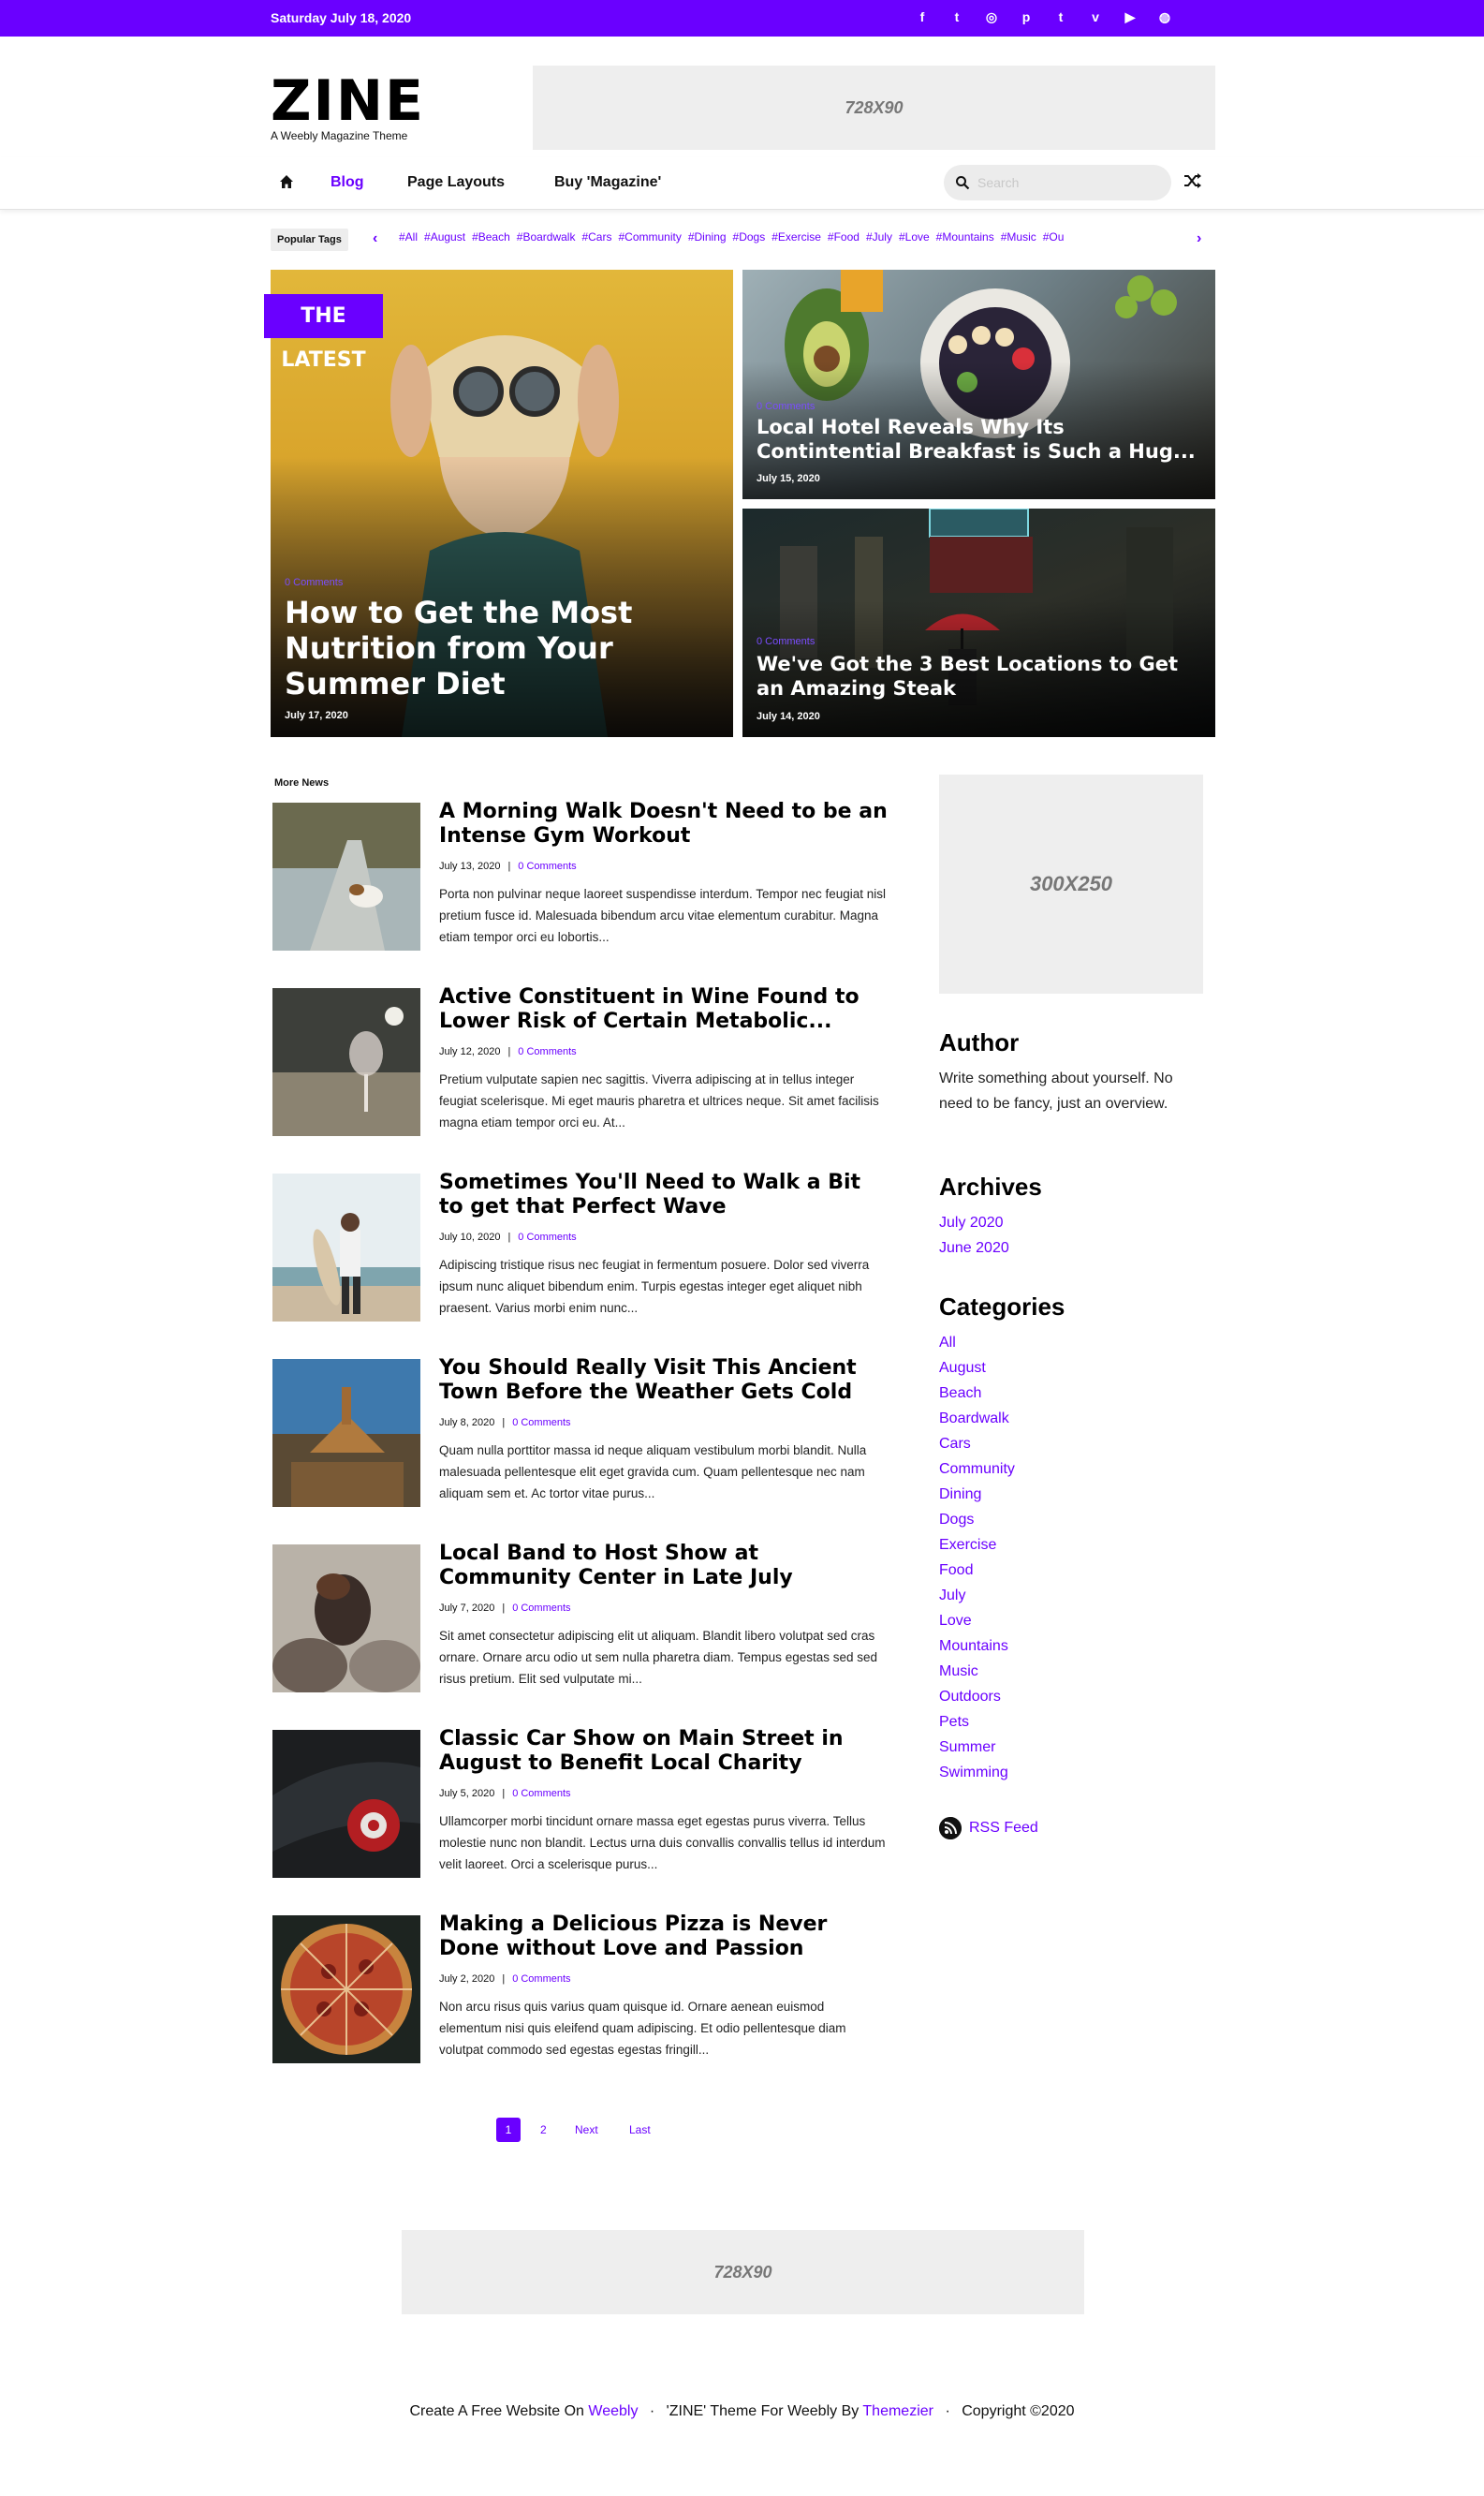 The image size is (1484, 2496). What do you see at coordinates (408, 237) in the screenshot?
I see `tag-link: #All` at bounding box center [408, 237].